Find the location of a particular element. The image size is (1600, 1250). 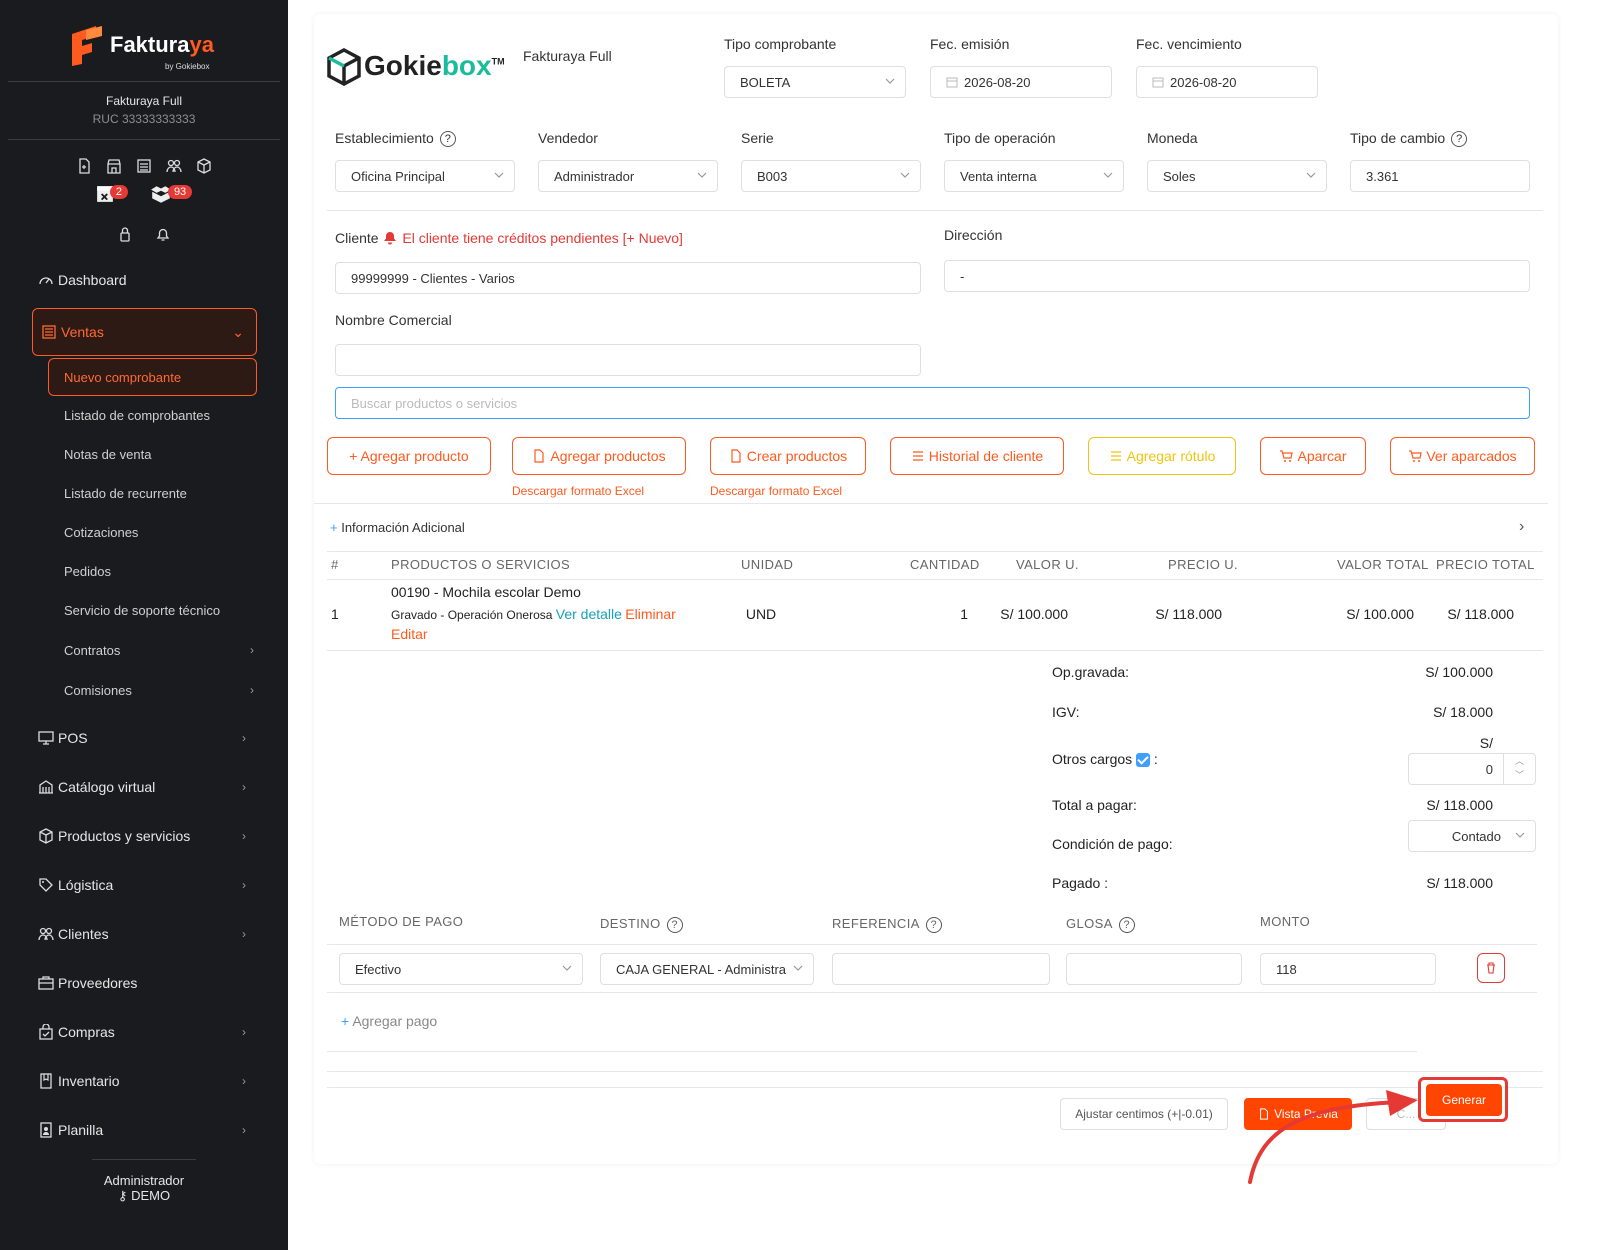

bell-icon is located at coordinates (163, 234).